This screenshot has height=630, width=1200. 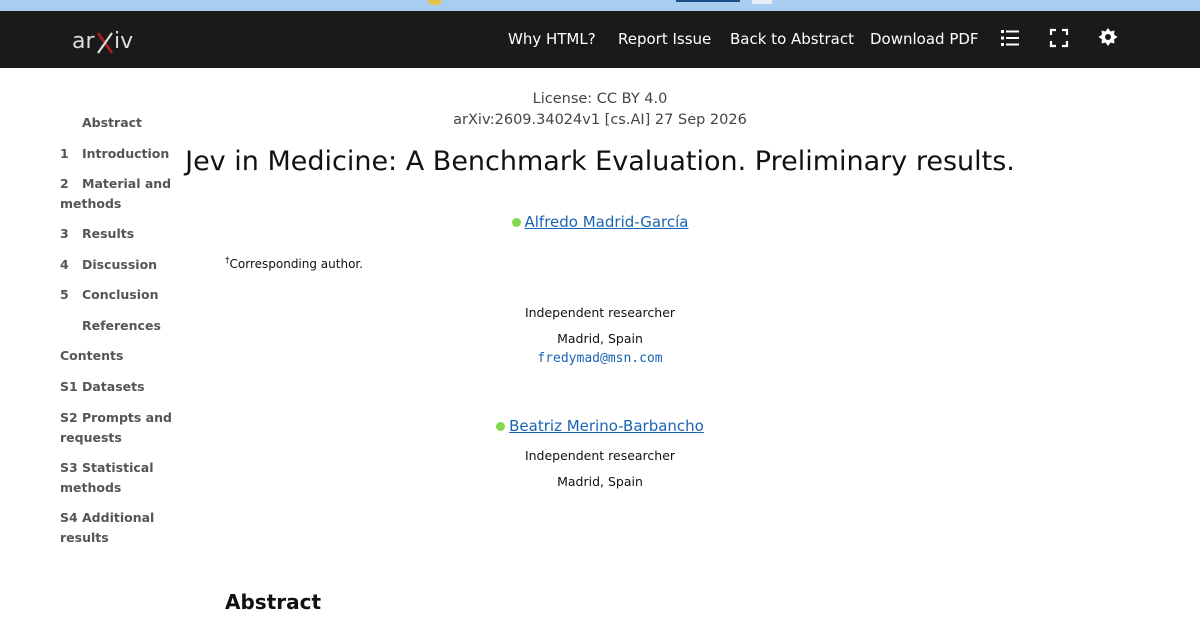 I want to click on author-1-affiliation: Independent researcher, so click(x=600, y=312).